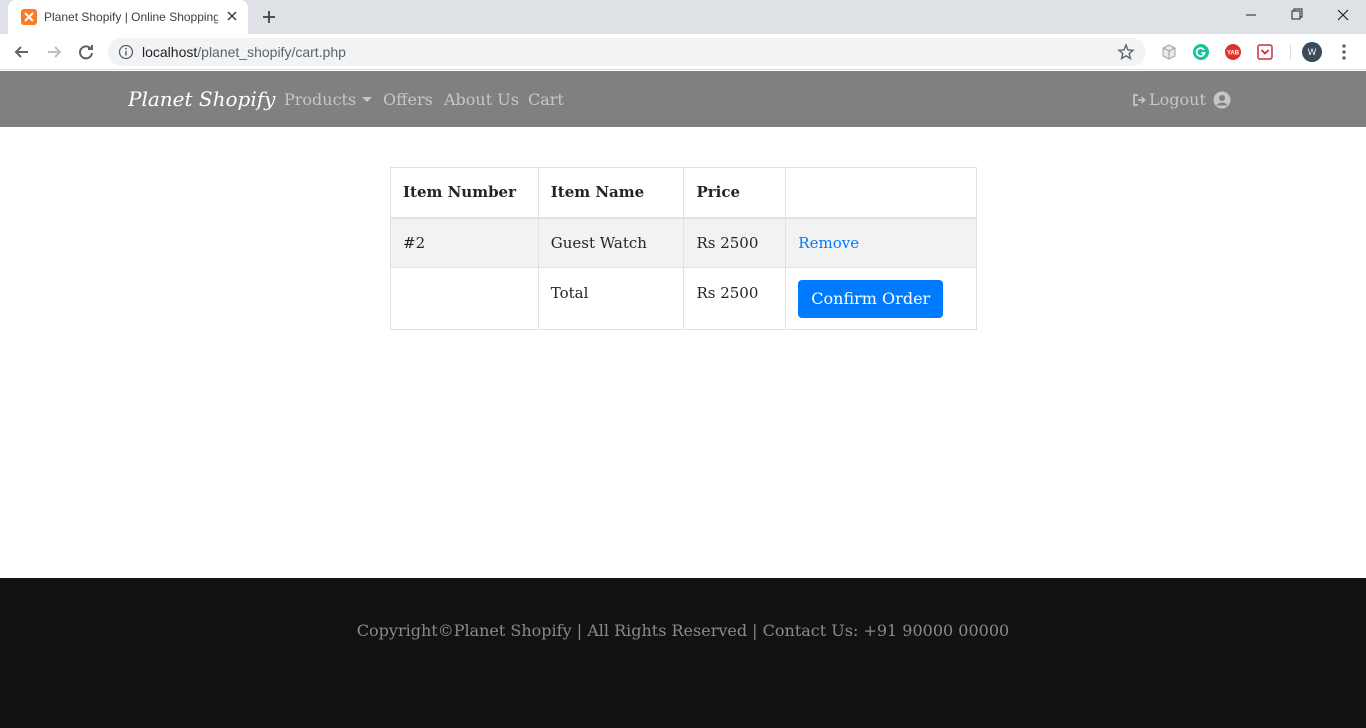 The height and width of the screenshot is (728, 1366). What do you see at coordinates (1265, 52) in the screenshot?
I see `pocket-extension-icon` at bounding box center [1265, 52].